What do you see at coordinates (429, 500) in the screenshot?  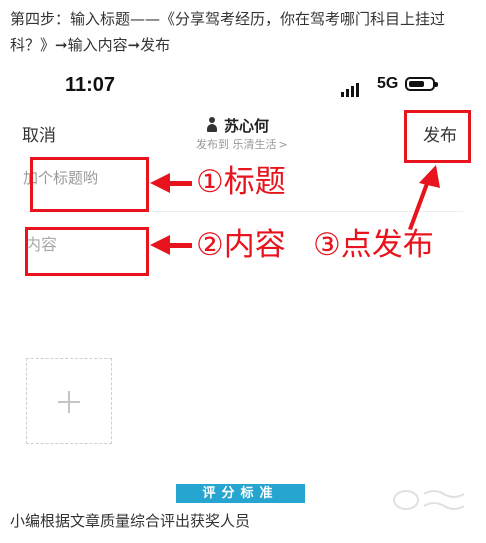 I see `watermark-logo` at bounding box center [429, 500].